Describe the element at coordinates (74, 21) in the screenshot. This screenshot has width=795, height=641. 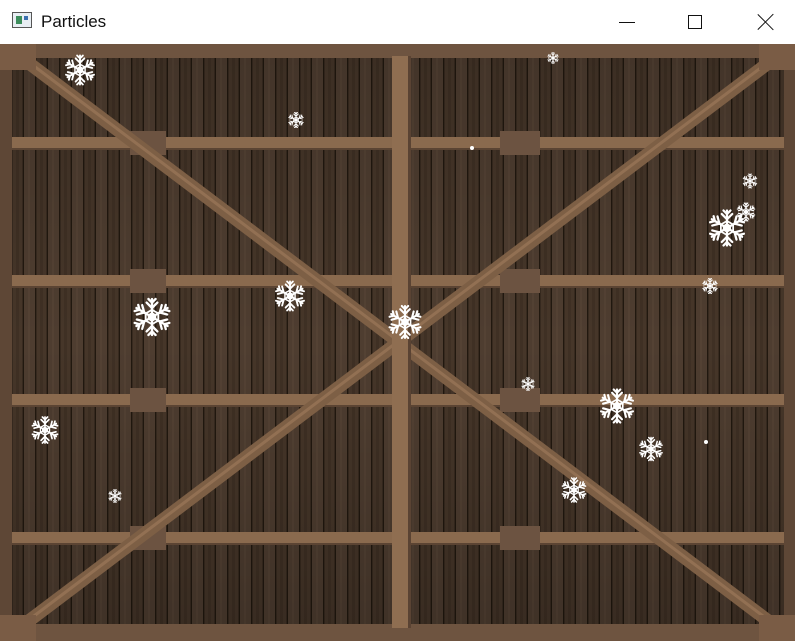
I see `window-title: Particles` at that location.